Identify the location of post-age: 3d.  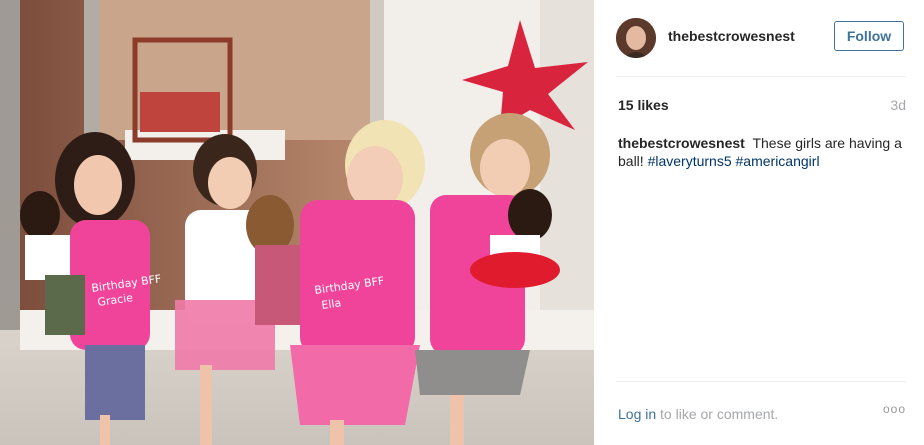
(898, 105).